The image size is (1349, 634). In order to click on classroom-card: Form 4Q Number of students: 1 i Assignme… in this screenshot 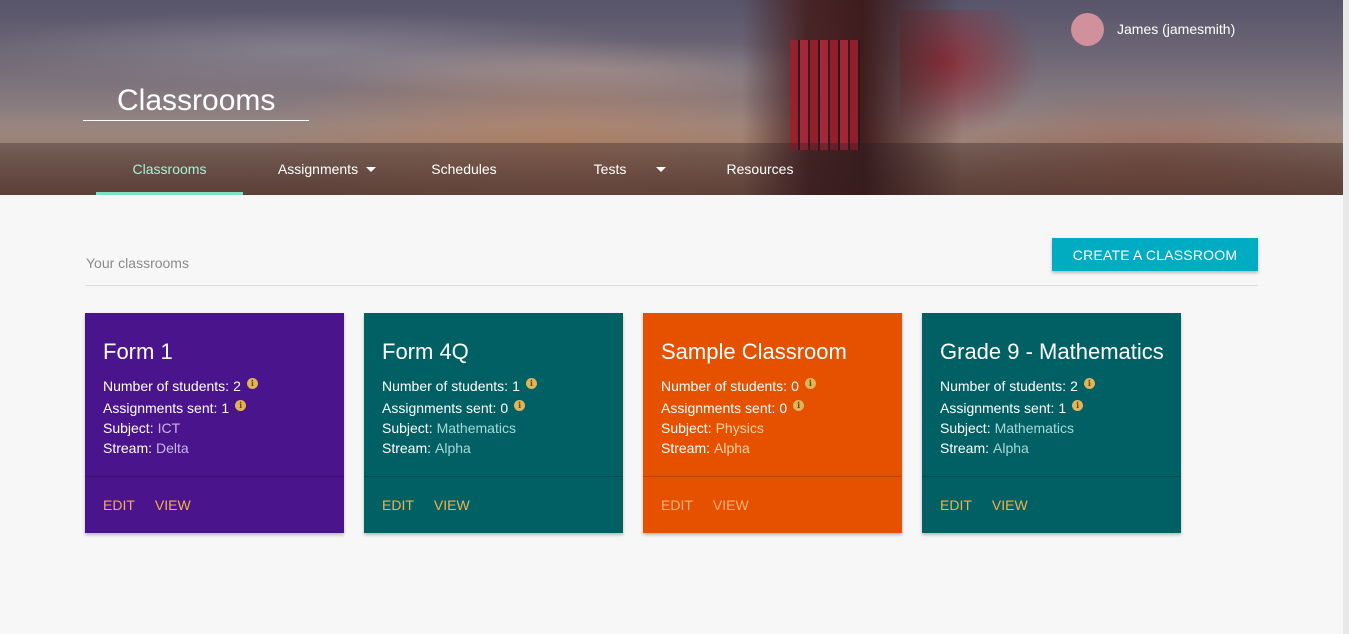, I will do `click(493, 423)`.